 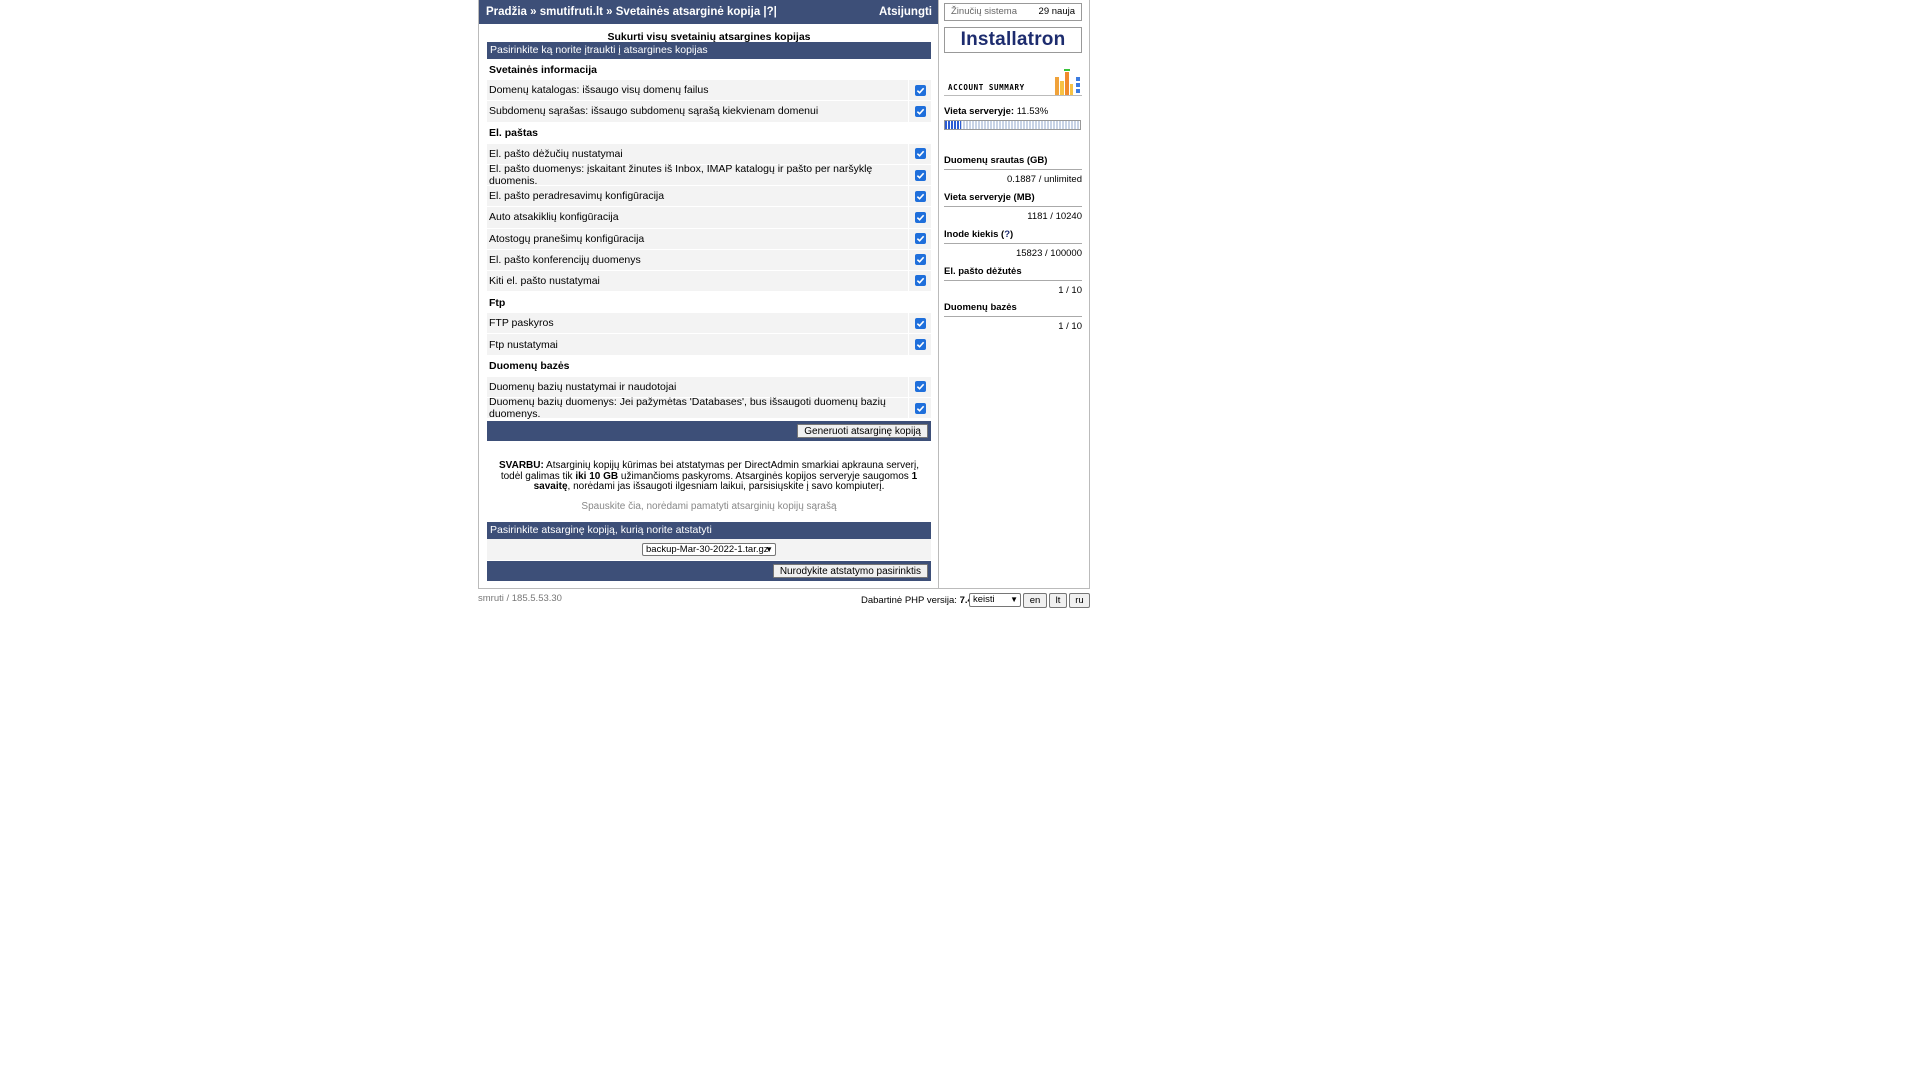 What do you see at coordinates (850, 571) in the screenshot?
I see `restore-options-button: Nurodykite atstatymo pasirinktis` at bounding box center [850, 571].